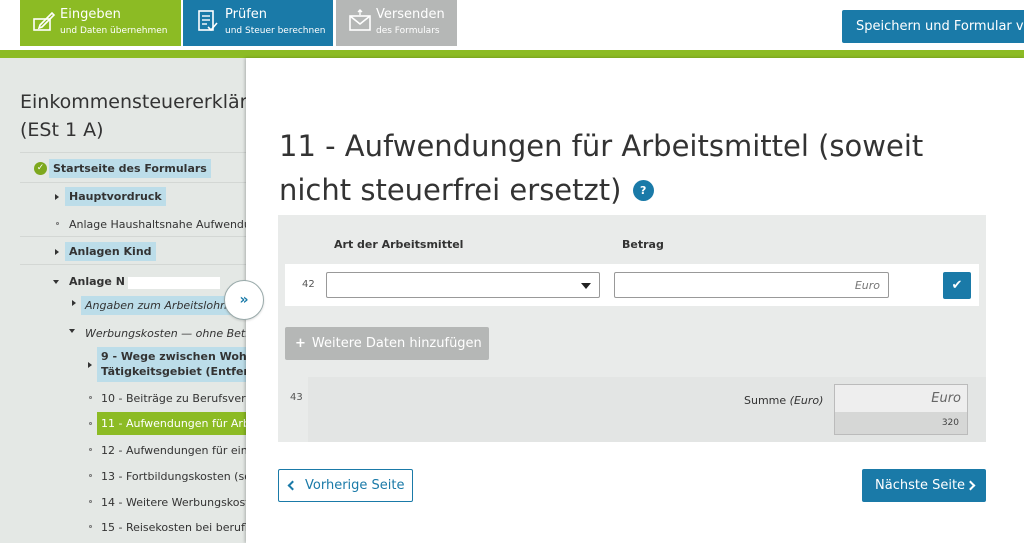 This screenshot has width=1024, height=543. What do you see at coordinates (751, 285) in the screenshot?
I see `betrag-input: Euro` at bounding box center [751, 285].